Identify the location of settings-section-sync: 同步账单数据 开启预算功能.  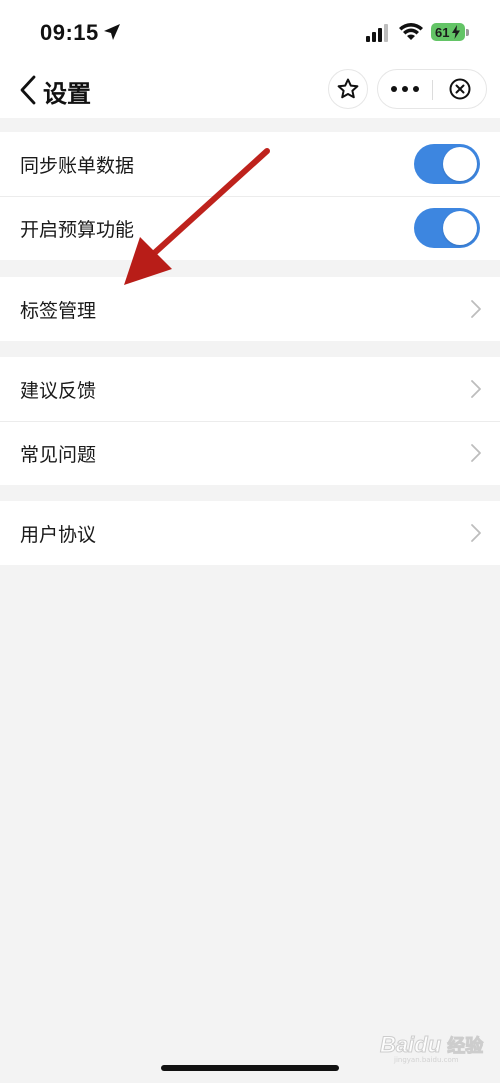
(250, 196).